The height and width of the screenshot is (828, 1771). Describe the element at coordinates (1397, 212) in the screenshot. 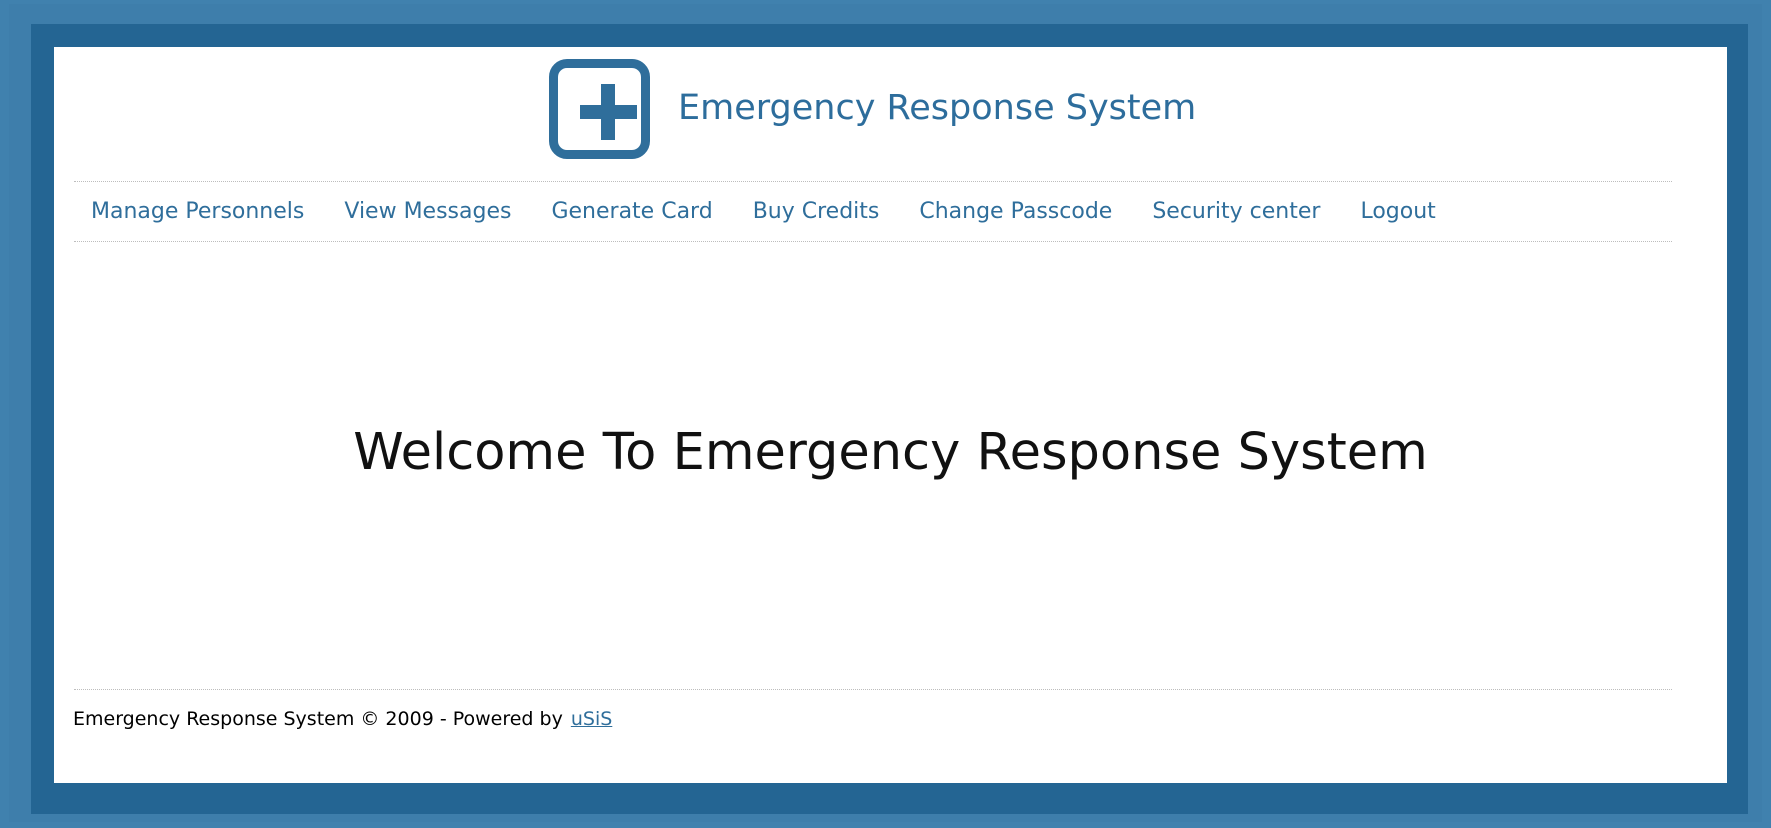

I see `nav-logout: Logout` at that location.